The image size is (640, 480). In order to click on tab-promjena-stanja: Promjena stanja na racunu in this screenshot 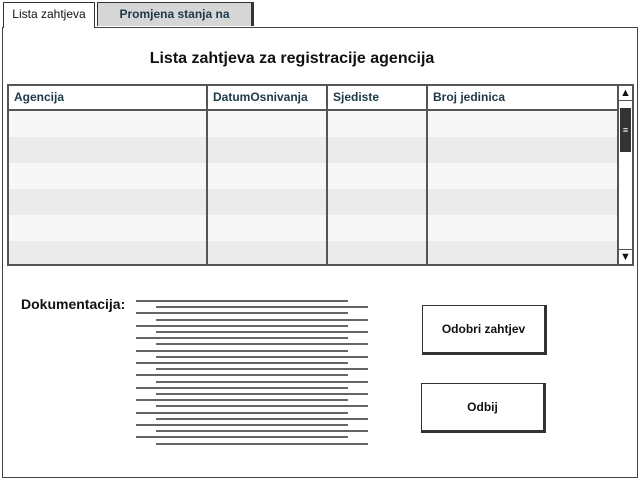, I will do `click(175, 22)`.